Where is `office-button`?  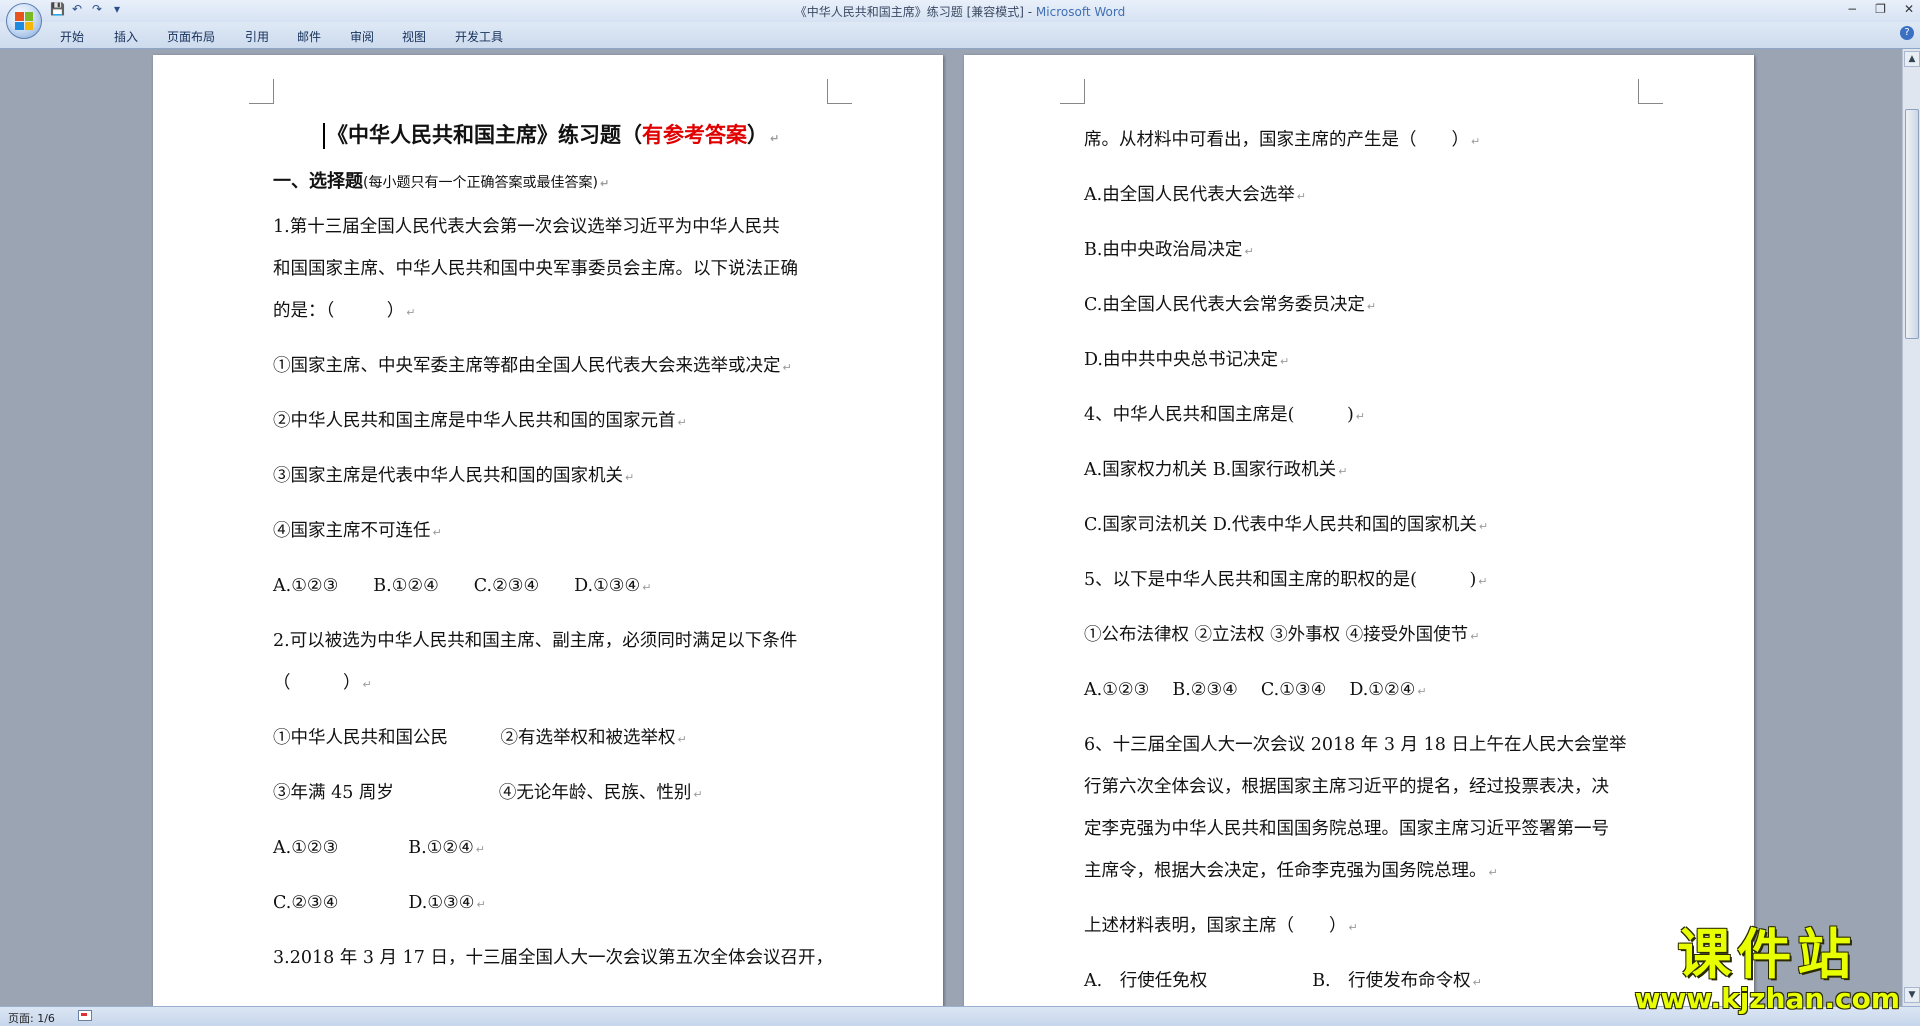
office-button is located at coordinates (24, 21).